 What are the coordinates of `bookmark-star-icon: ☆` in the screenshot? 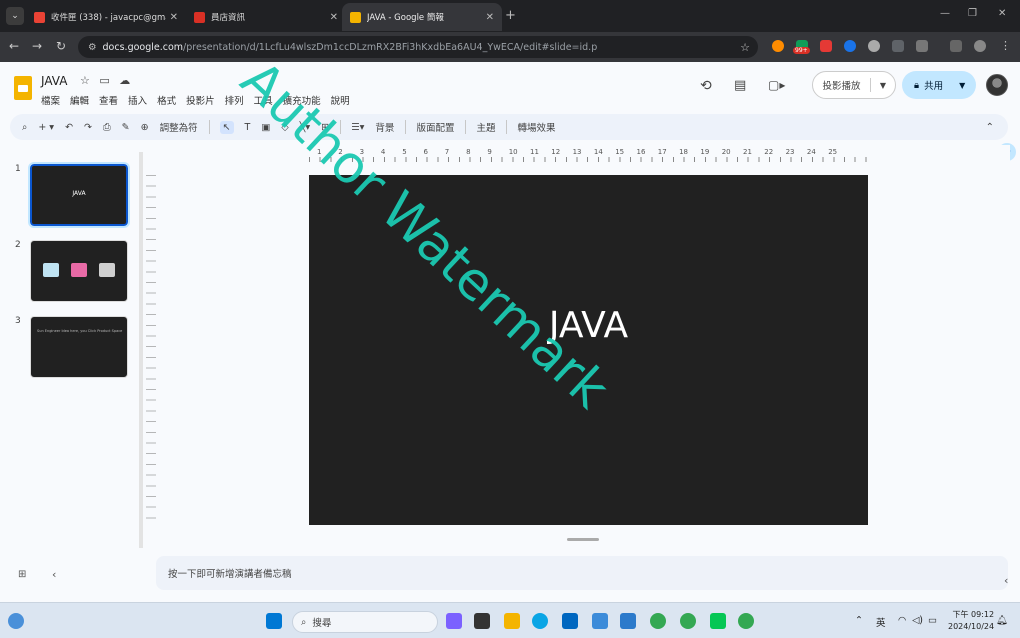 It's located at (745, 47).